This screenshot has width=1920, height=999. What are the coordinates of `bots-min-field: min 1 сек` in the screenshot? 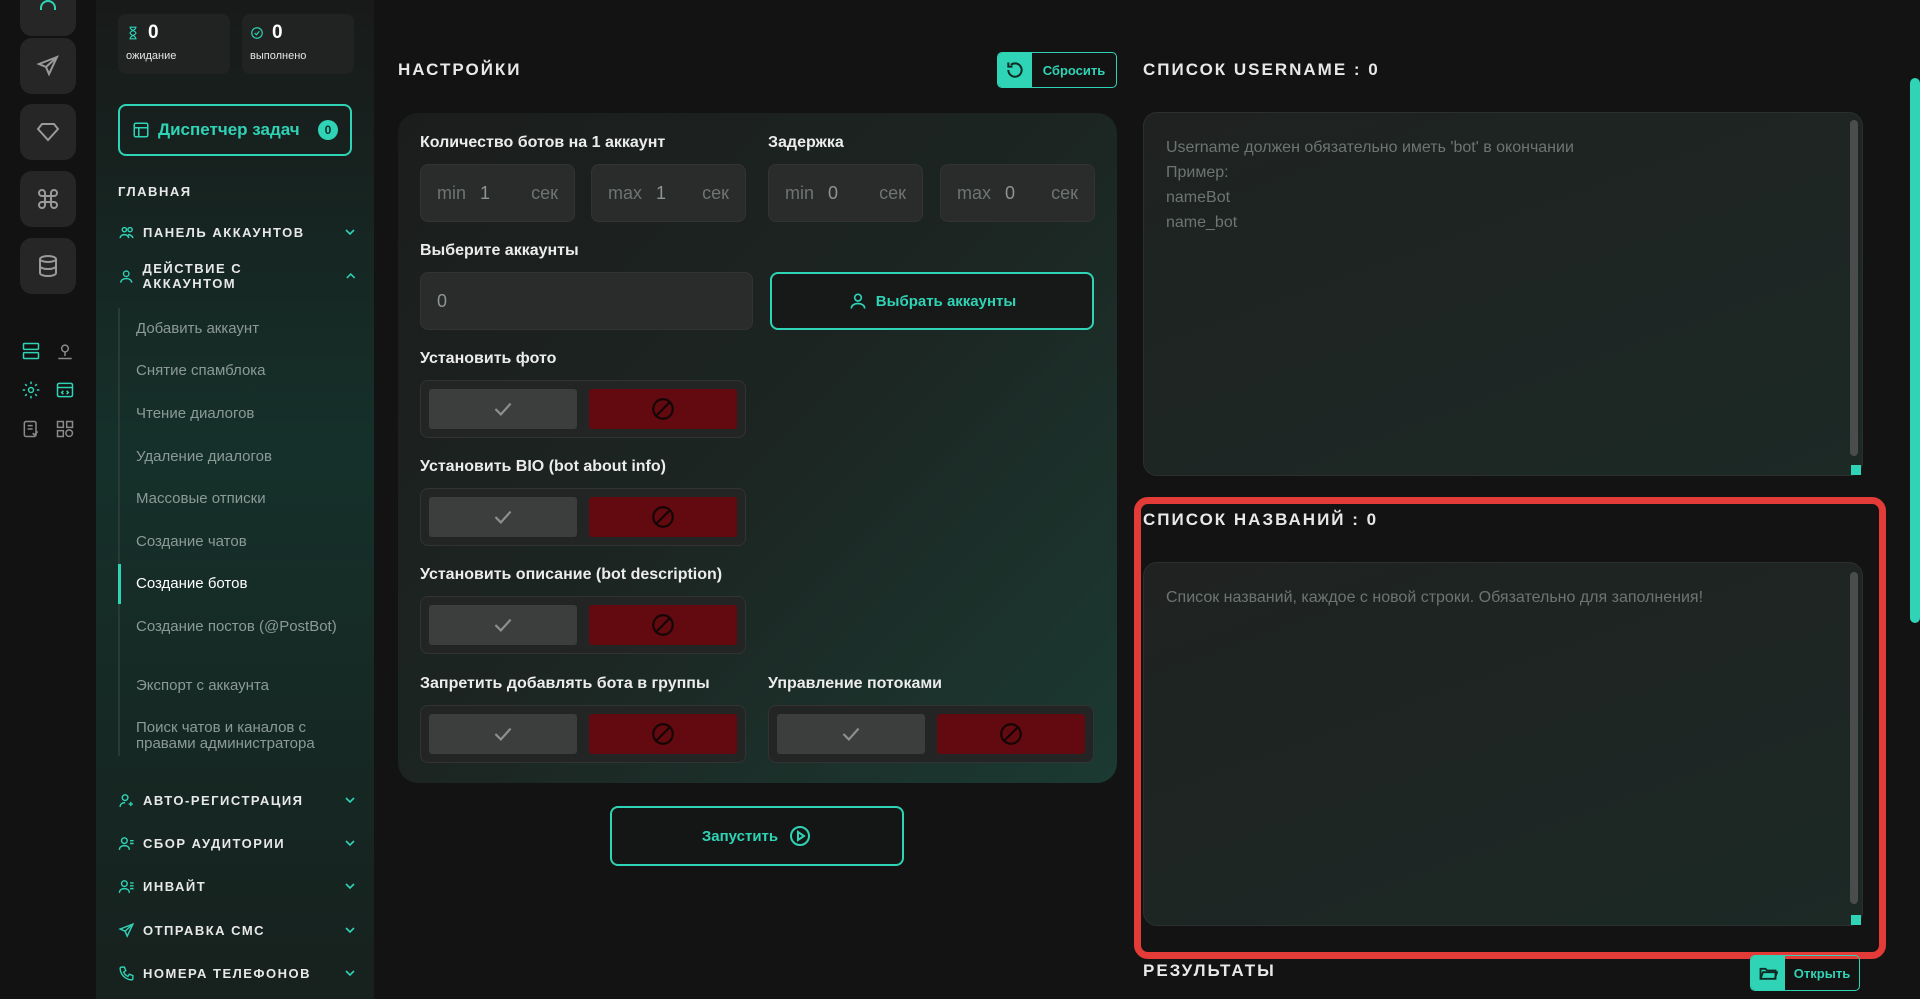 It's located at (497, 193).